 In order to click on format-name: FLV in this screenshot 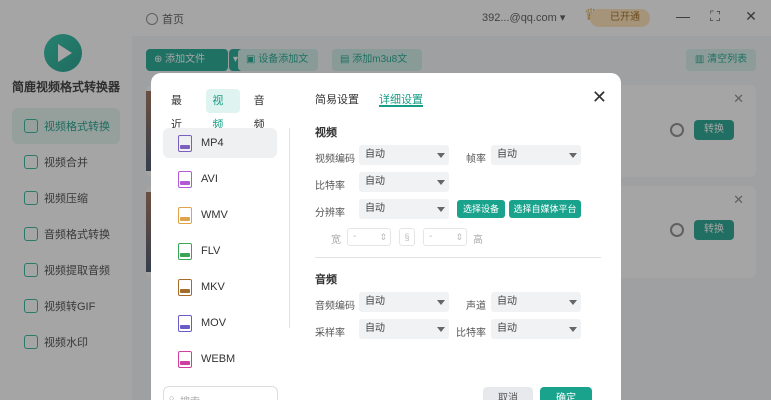, I will do `click(211, 251)`.